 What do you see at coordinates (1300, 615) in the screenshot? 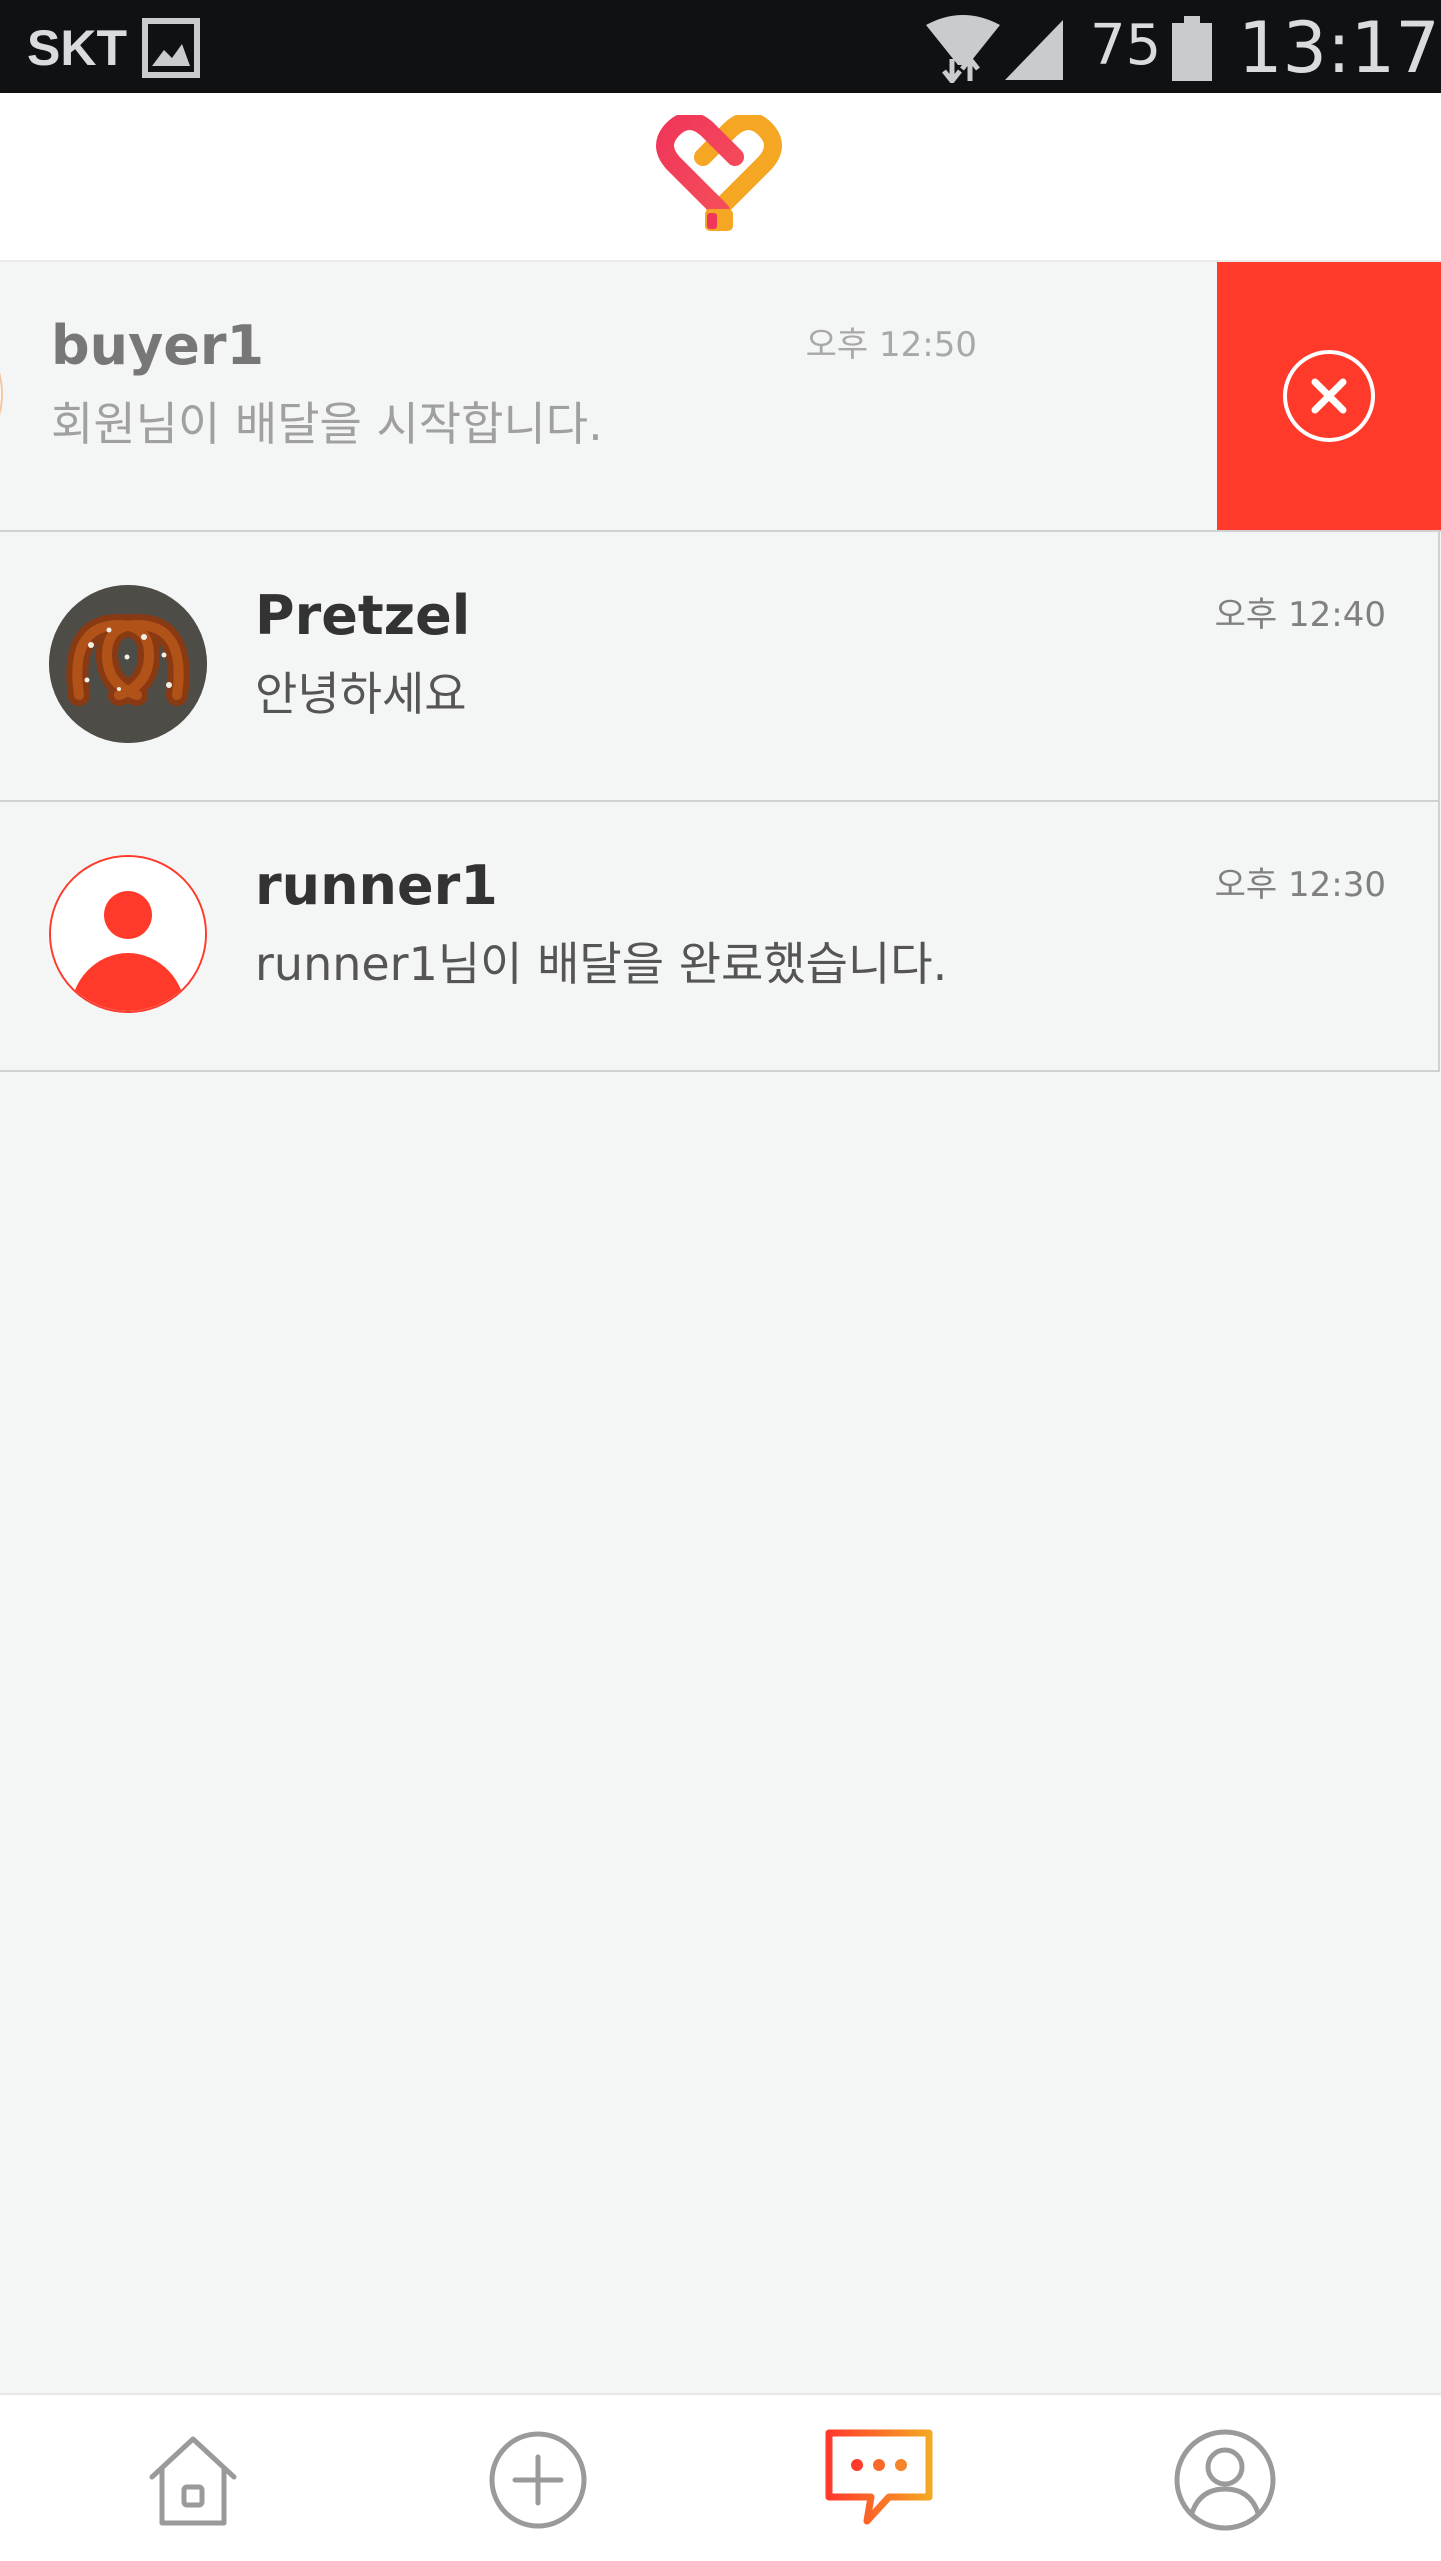
I see `chat-time: 오후 12:40` at bounding box center [1300, 615].